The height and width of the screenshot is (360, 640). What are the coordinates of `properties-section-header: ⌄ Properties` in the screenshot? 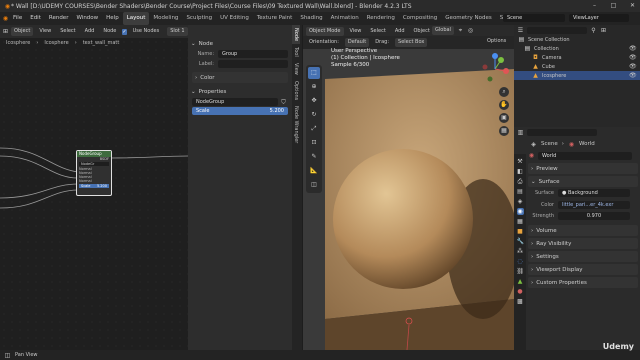 It's located at (240, 91).